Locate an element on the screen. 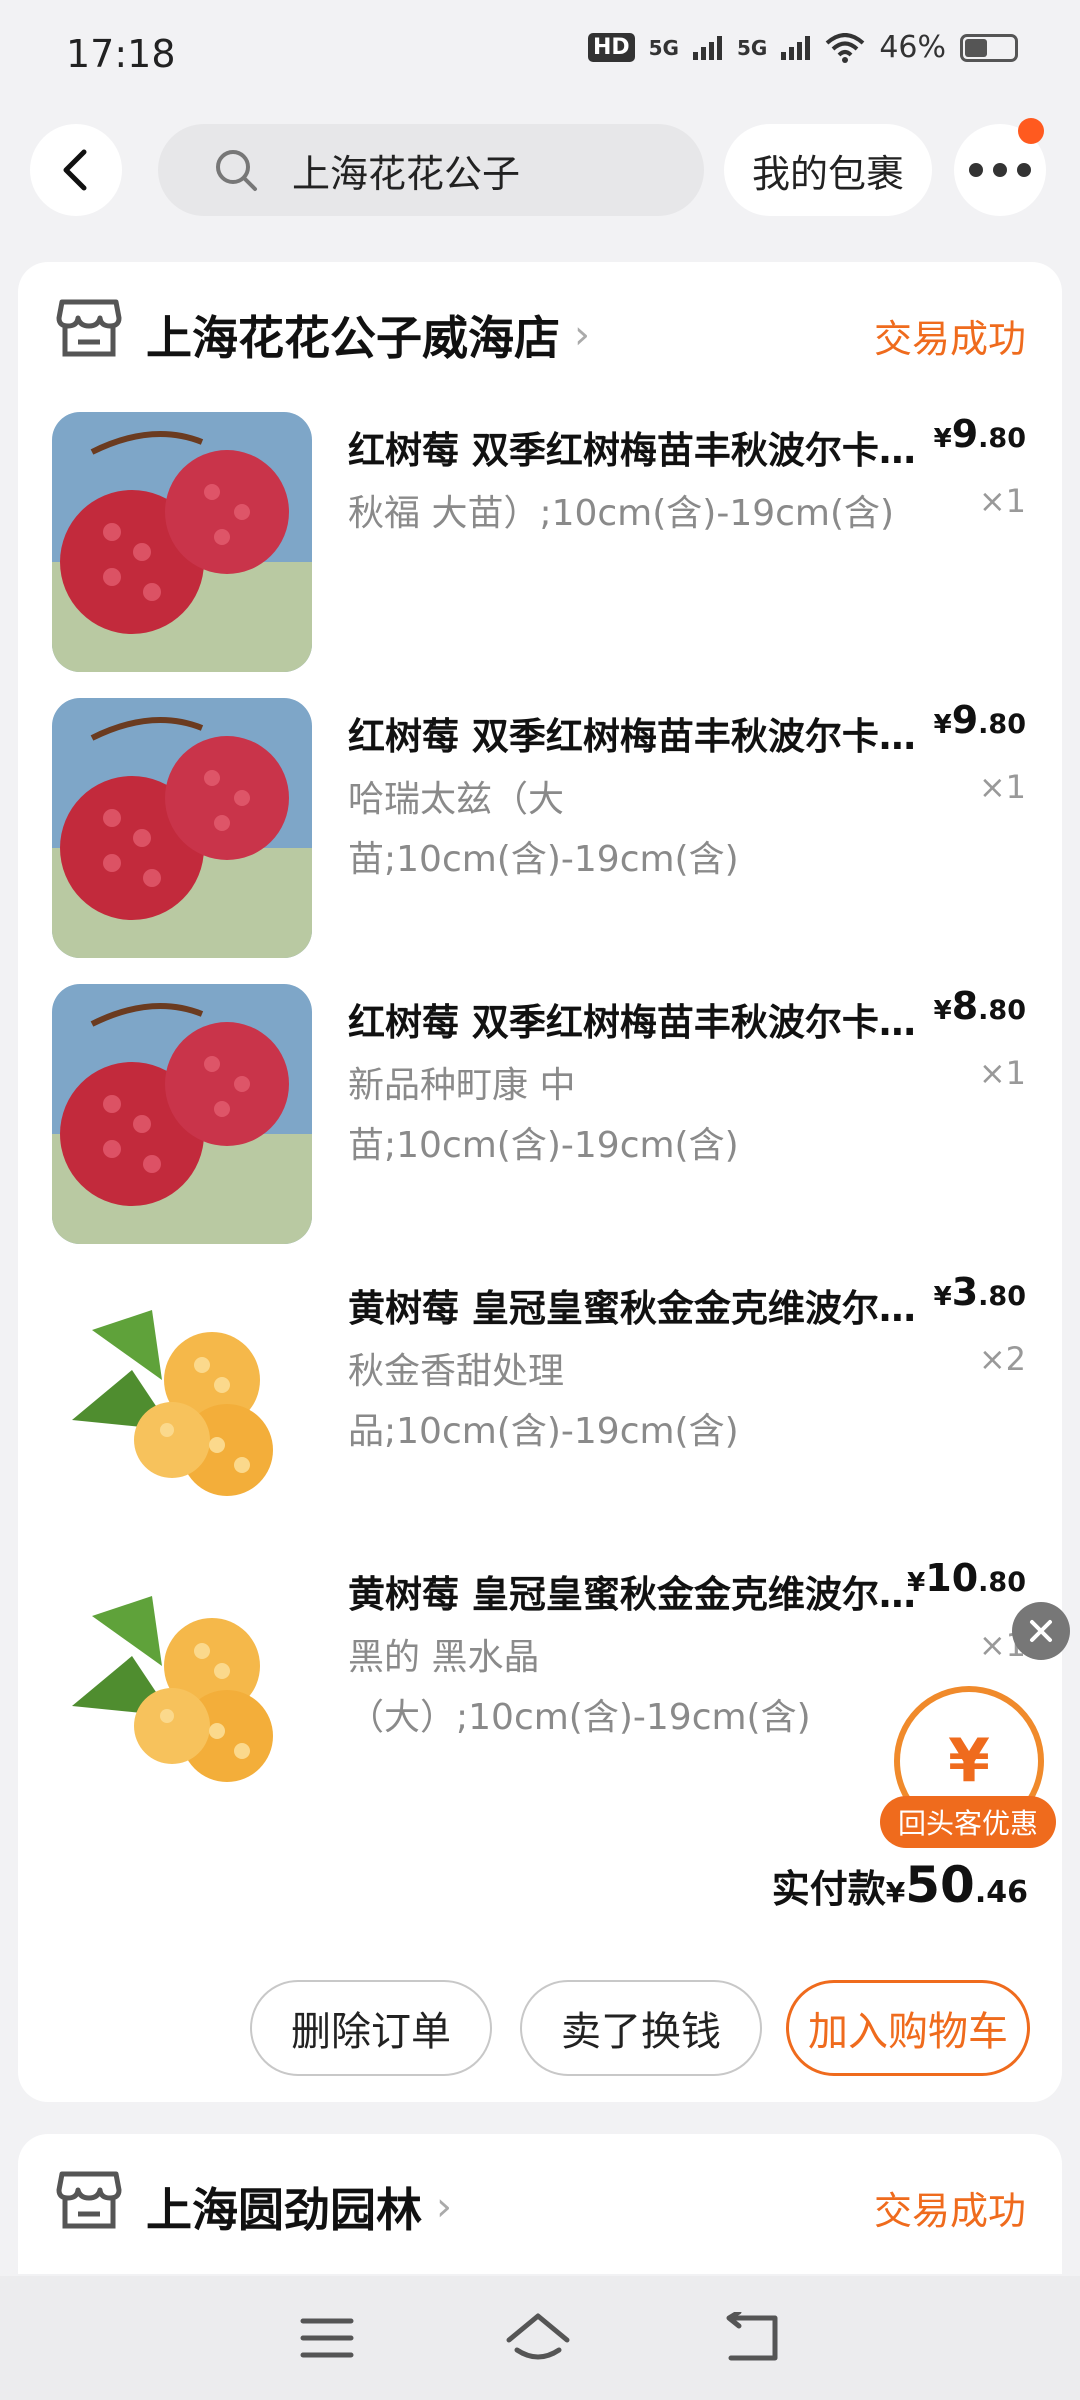 The height and width of the screenshot is (2400, 1080). close-icon is located at coordinates (1041, 1631).